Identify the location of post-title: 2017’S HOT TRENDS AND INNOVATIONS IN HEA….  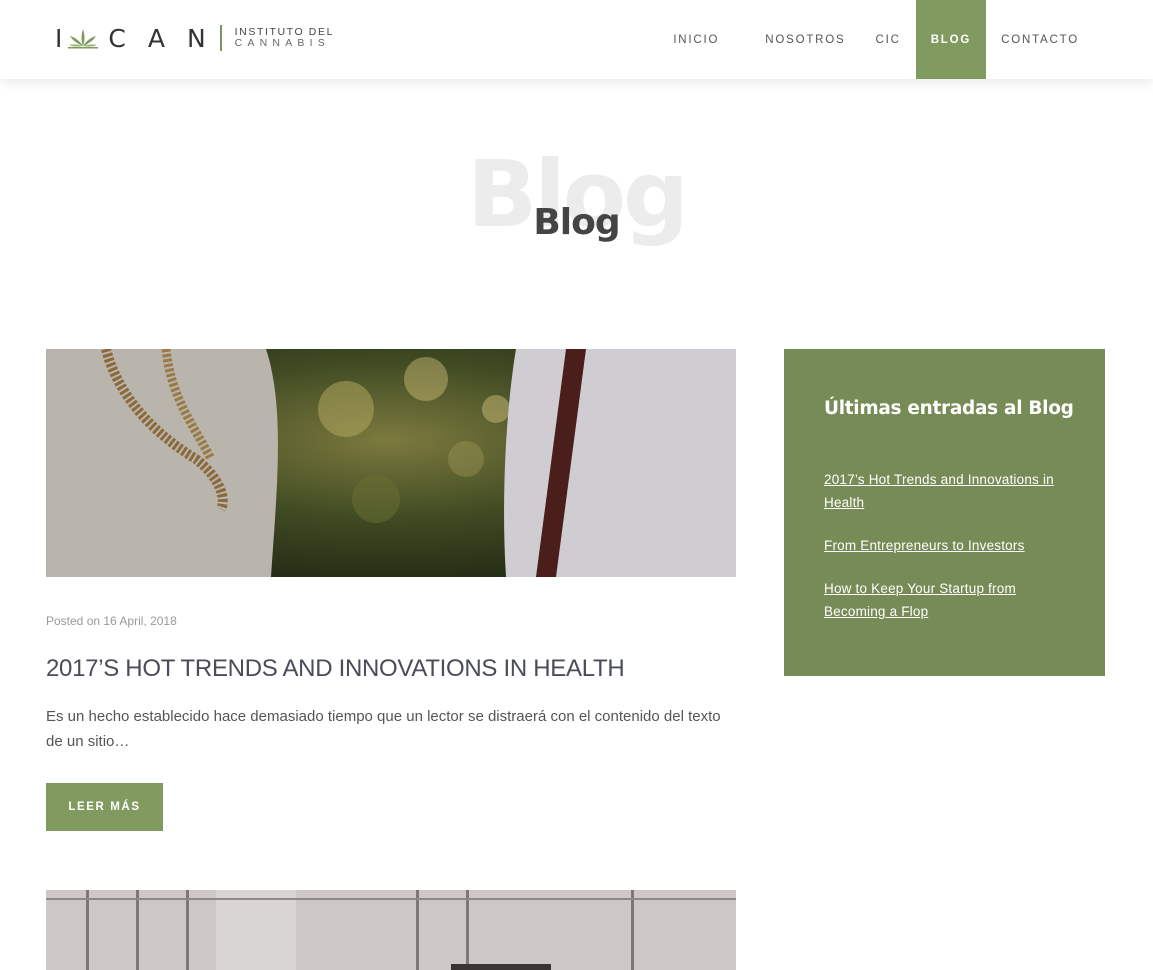
(335, 669).